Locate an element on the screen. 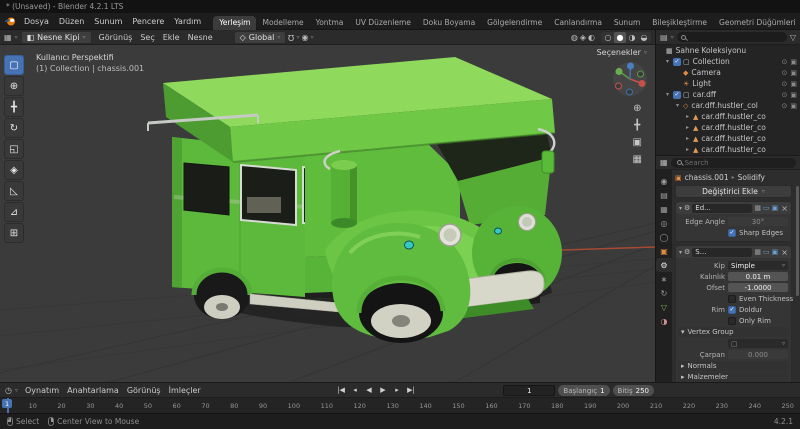  options-dropdown: Seçenekler ▿ is located at coordinates (622, 52).